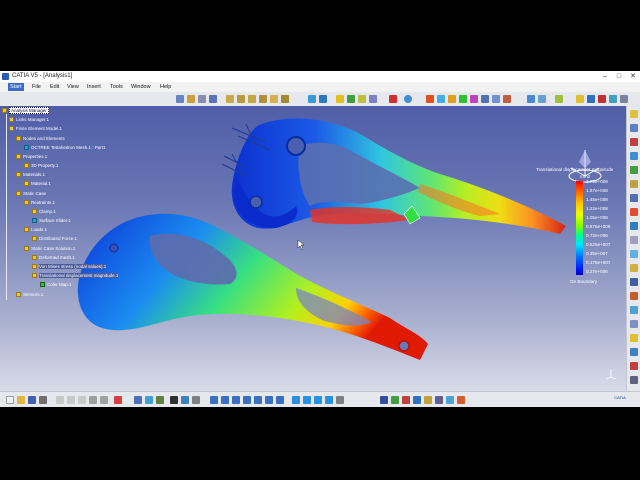 The height and width of the screenshot is (480, 640). What do you see at coordinates (39, 203) in the screenshot?
I see `tree-node-restraints: Restraints.1` at bounding box center [39, 203].